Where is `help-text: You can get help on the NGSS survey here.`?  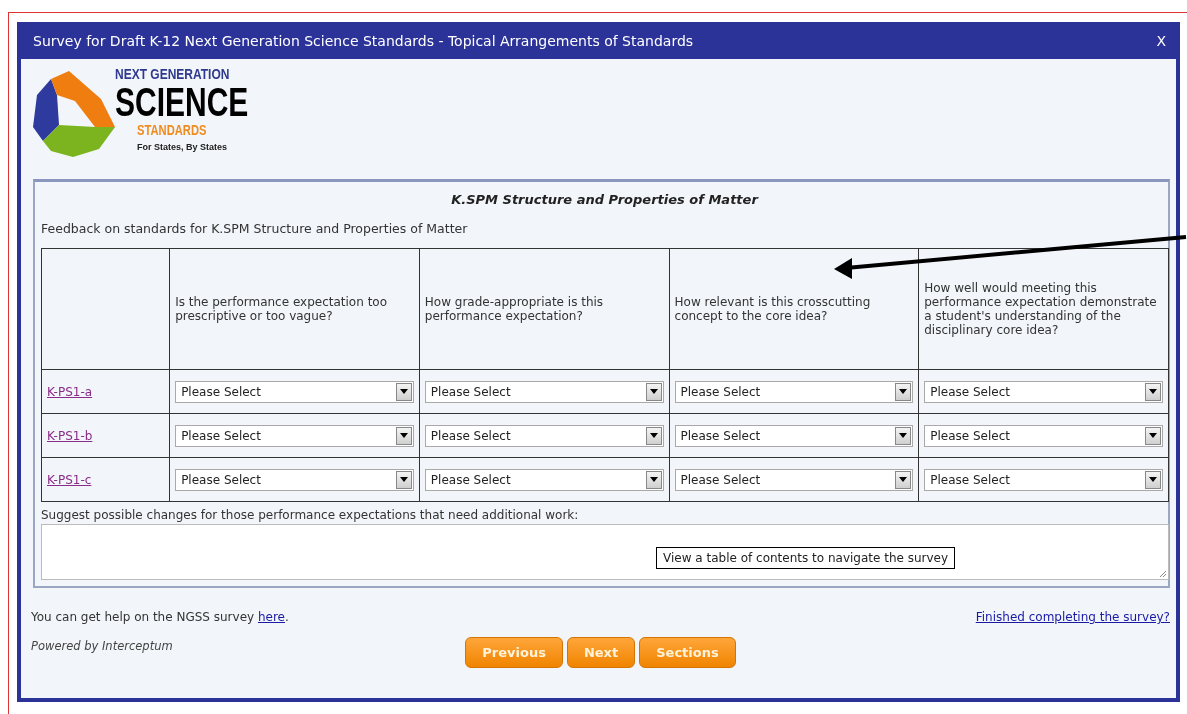
help-text: You can get help on the NGSS survey here. is located at coordinates (160, 617).